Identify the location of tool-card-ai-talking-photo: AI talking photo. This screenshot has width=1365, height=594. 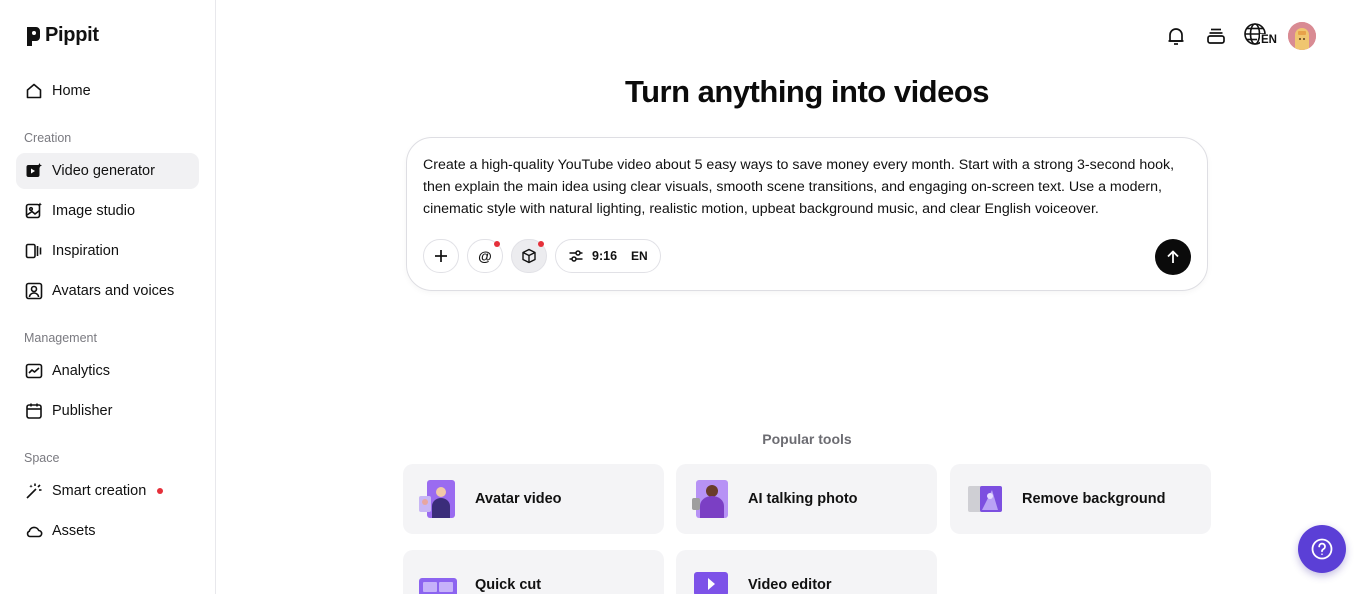
(806, 499).